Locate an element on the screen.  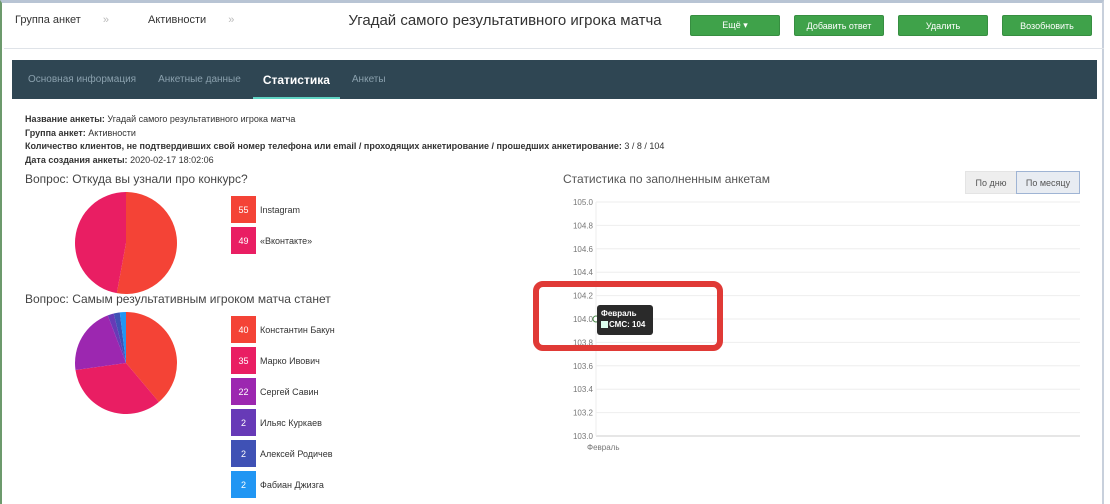
legend-item: 22 Сергей Савин is located at coordinates (283, 391).